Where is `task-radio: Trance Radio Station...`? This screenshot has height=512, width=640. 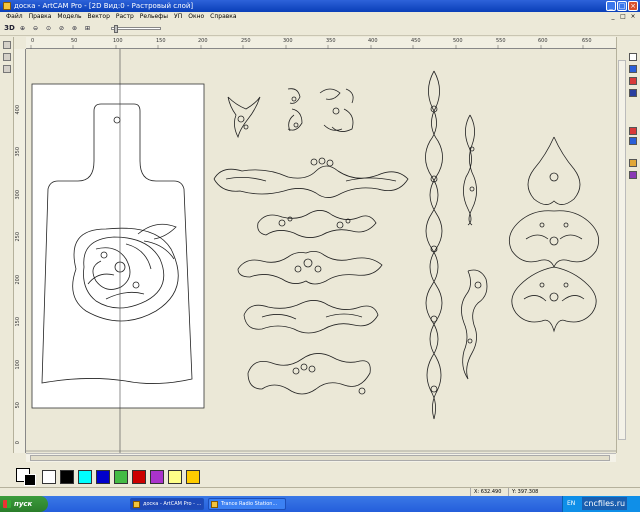 task-radio: Trance Radio Station... is located at coordinates (247, 504).